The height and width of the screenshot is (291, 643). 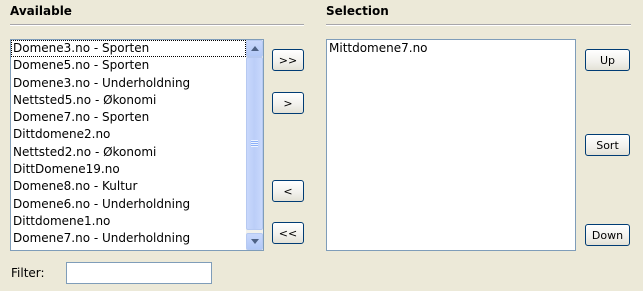 What do you see at coordinates (128, 186) in the screenshot?
I see `available-list-item: Domene8.no - Kultur` at bounding box center [128, 186].